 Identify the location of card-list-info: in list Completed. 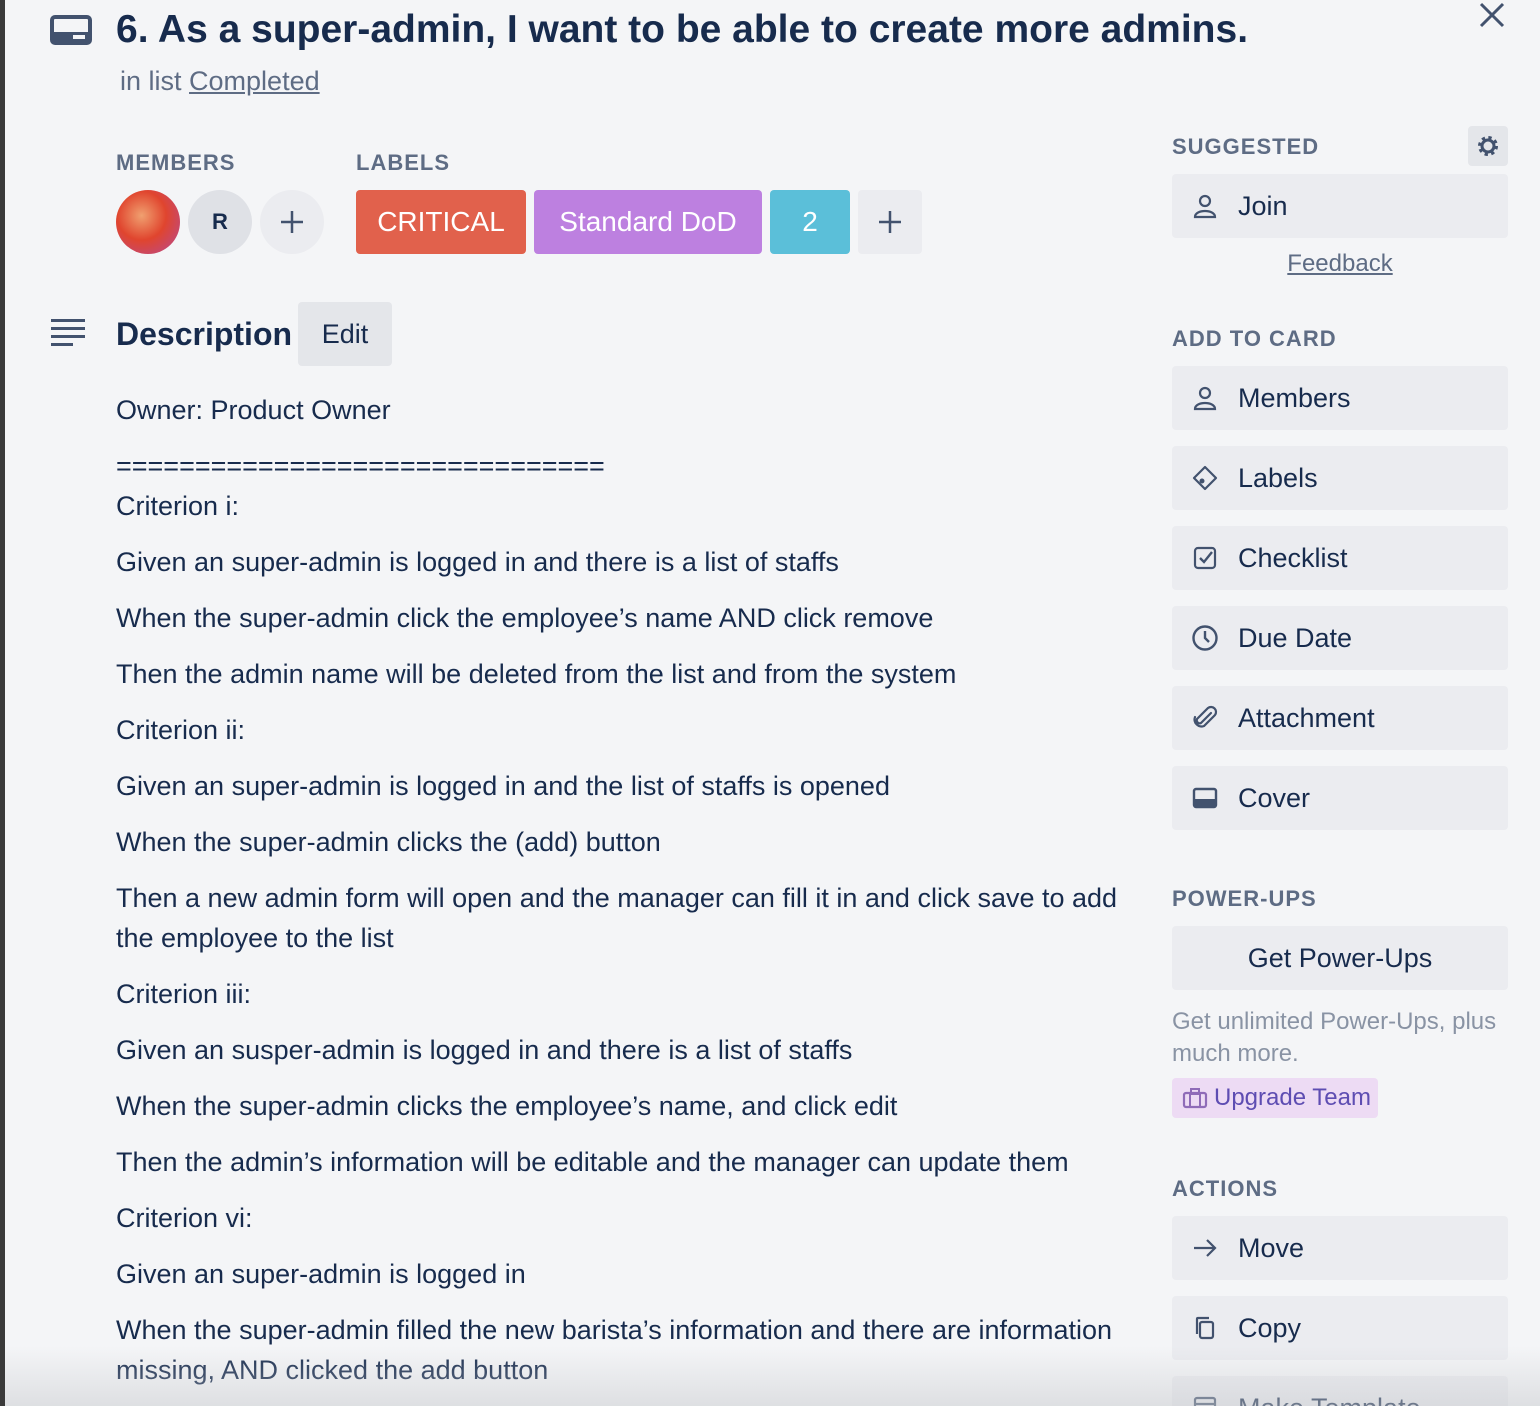
(220, 81).